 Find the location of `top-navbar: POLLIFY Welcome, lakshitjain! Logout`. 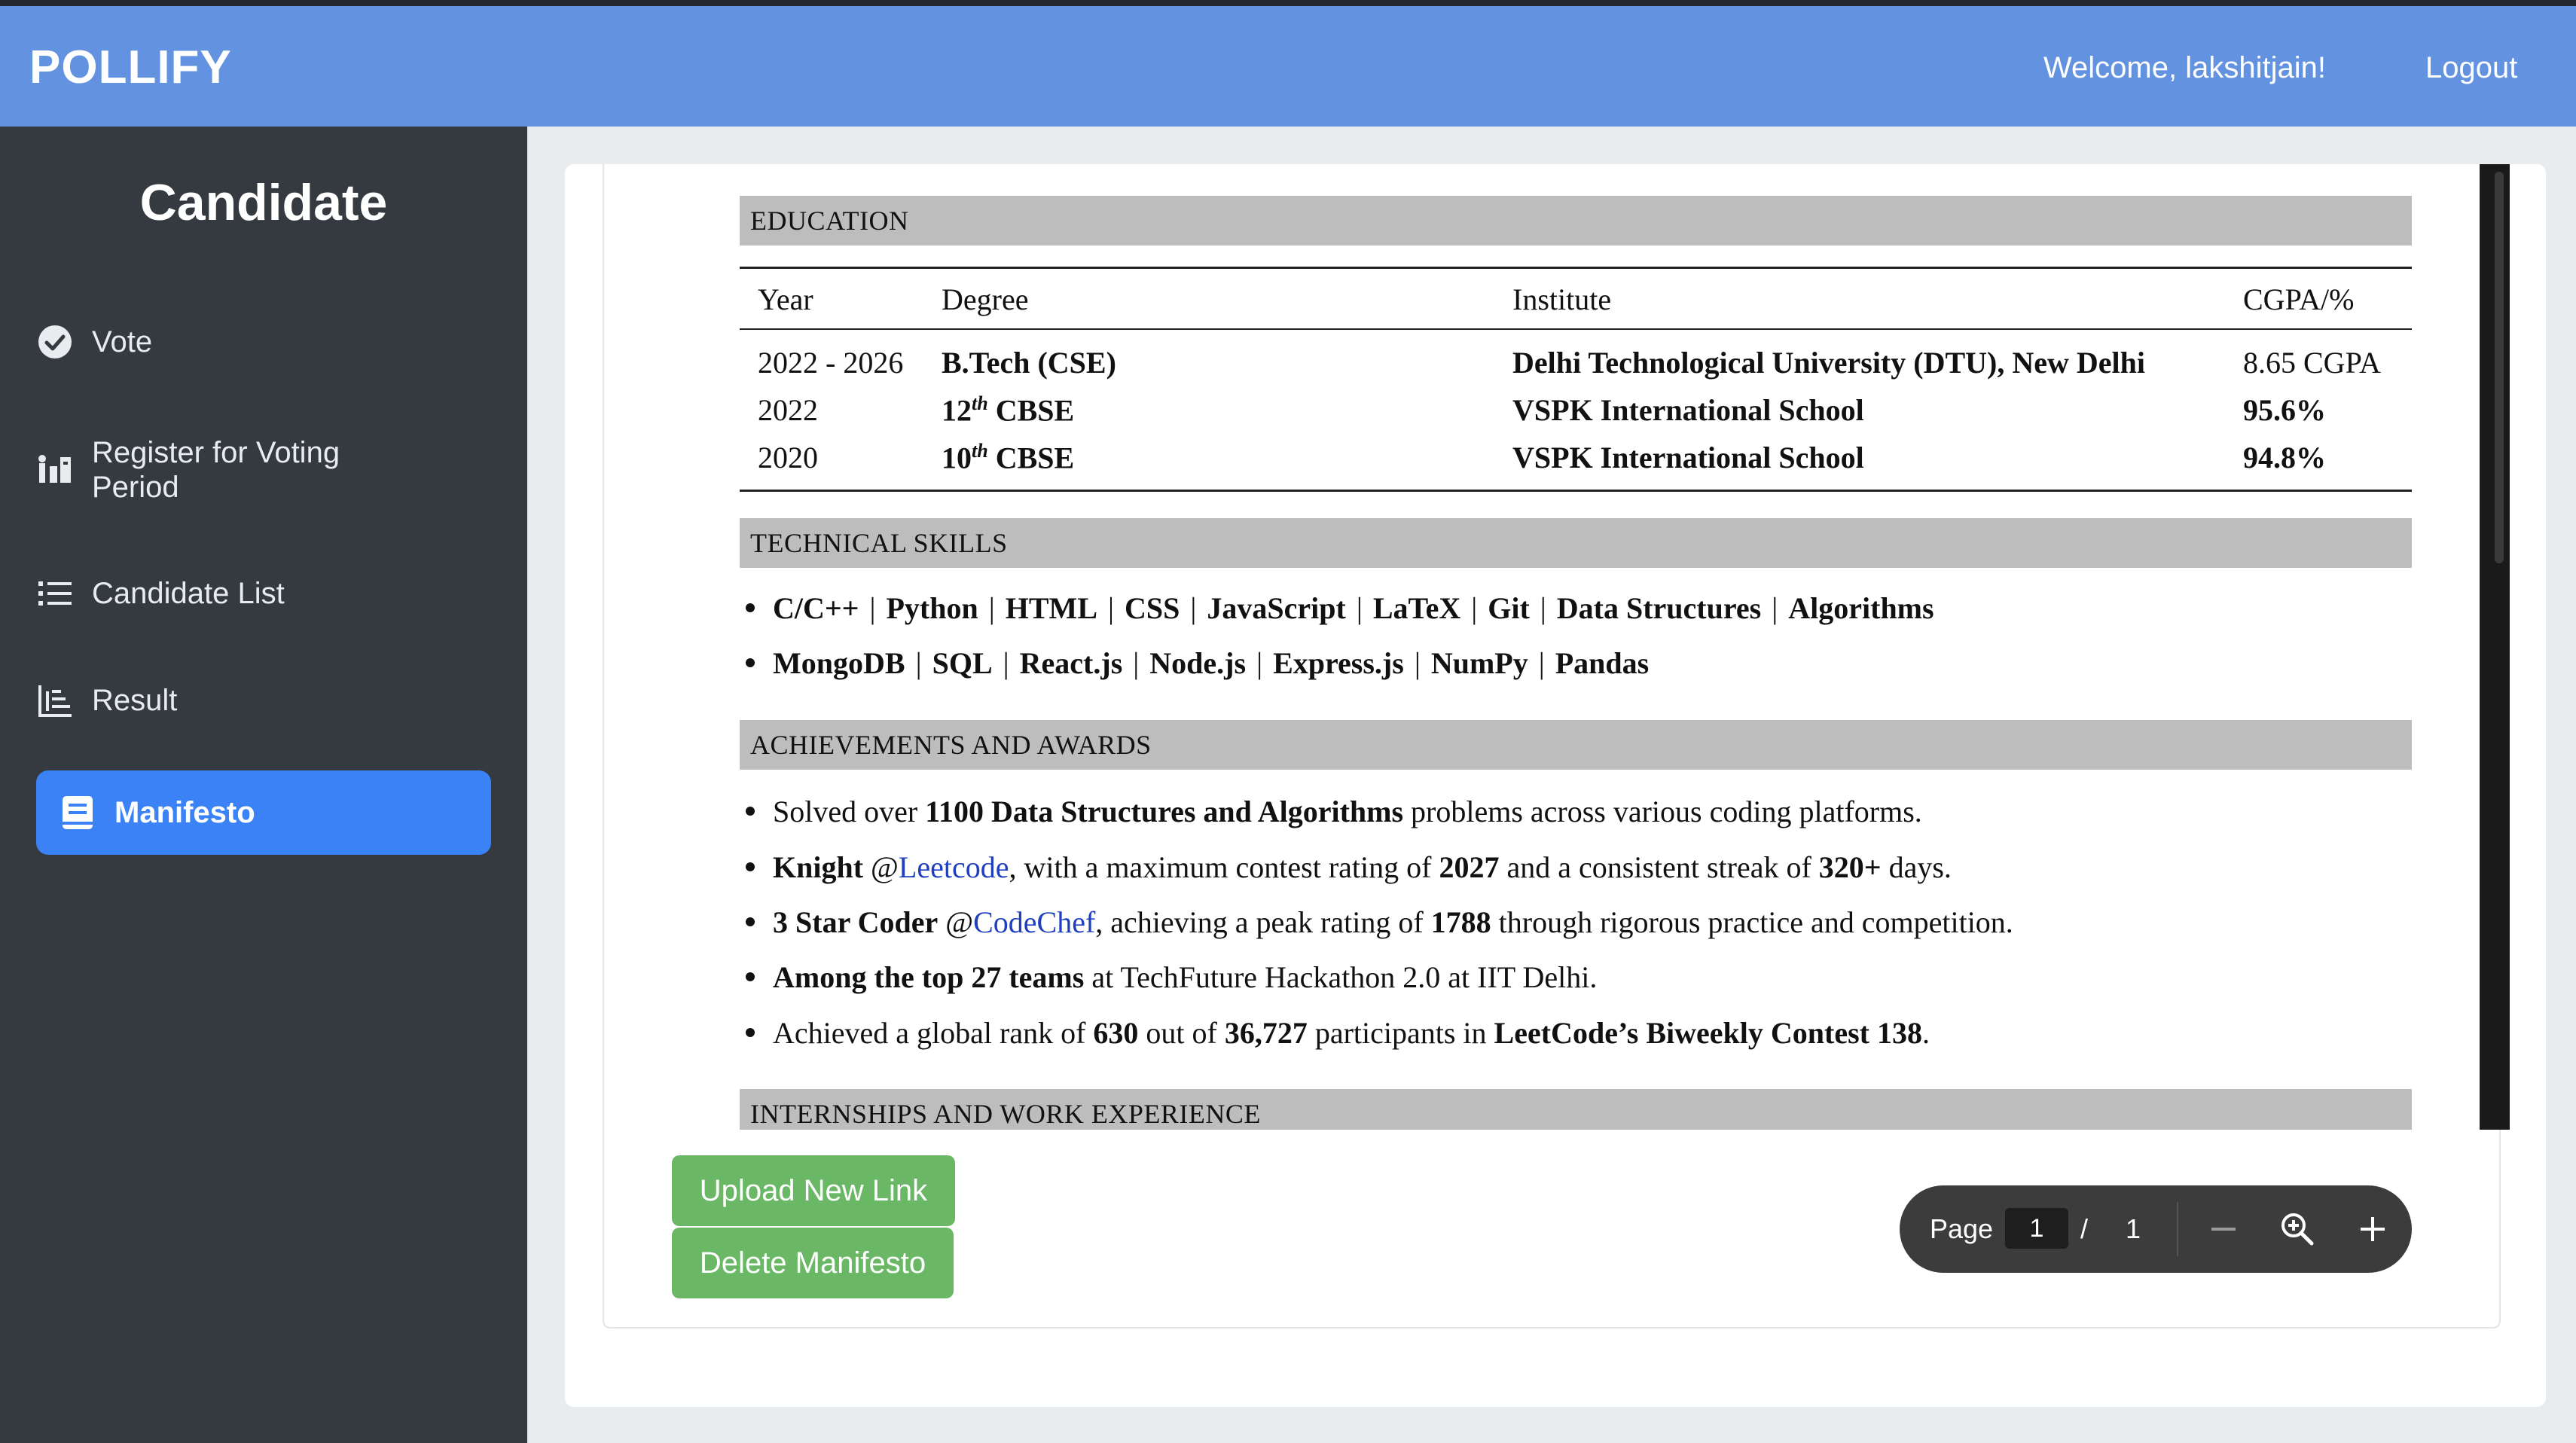

top-navbar: POLLIFY Welcome, lakshitjain! Logout is located at coordinates (1288, 63).